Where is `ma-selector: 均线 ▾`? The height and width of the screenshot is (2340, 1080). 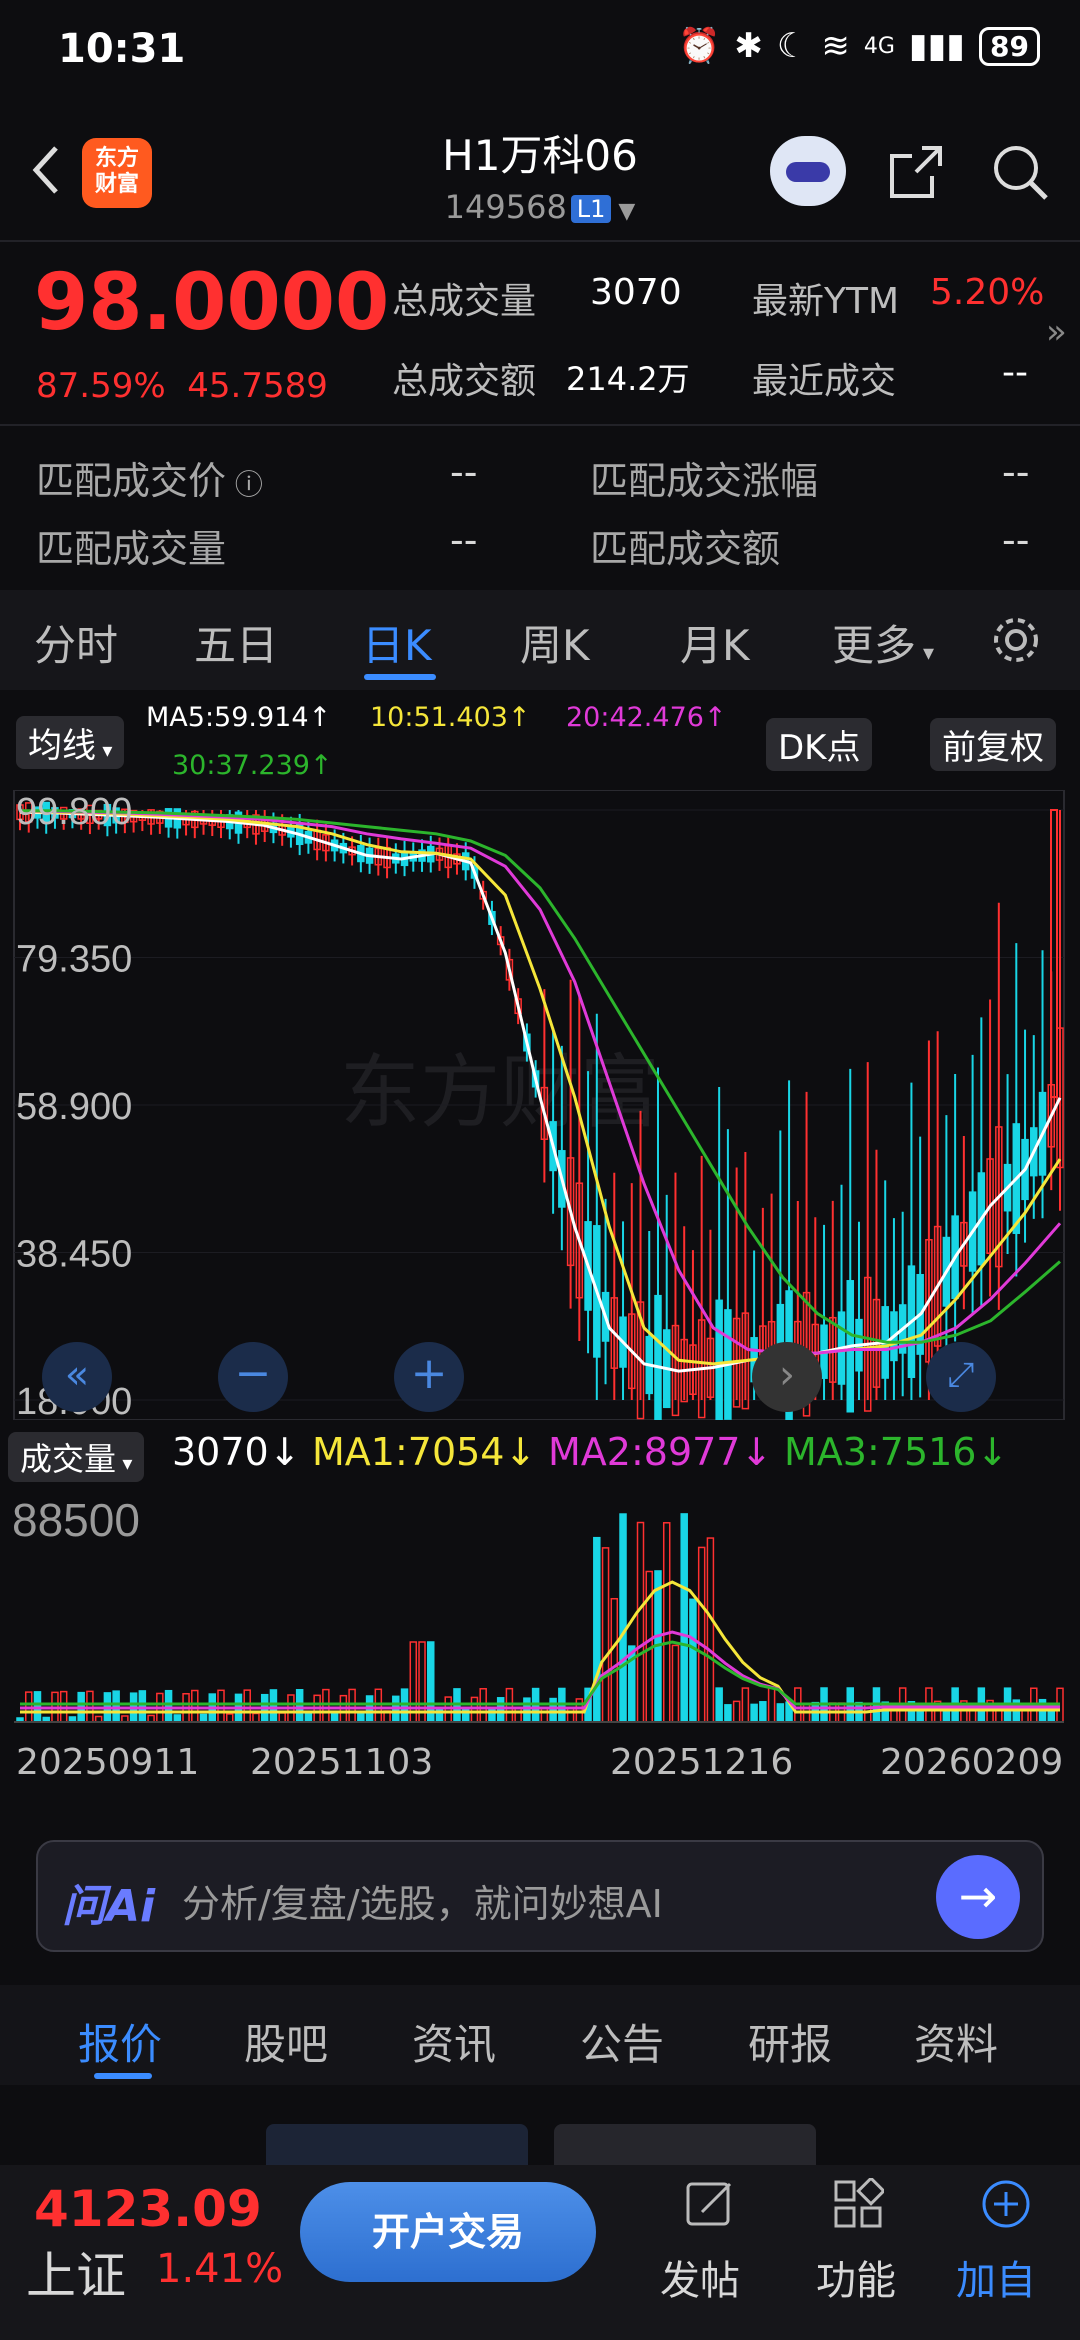
ma-selector: 均线 ▾ is located at coordinates (70, 742).